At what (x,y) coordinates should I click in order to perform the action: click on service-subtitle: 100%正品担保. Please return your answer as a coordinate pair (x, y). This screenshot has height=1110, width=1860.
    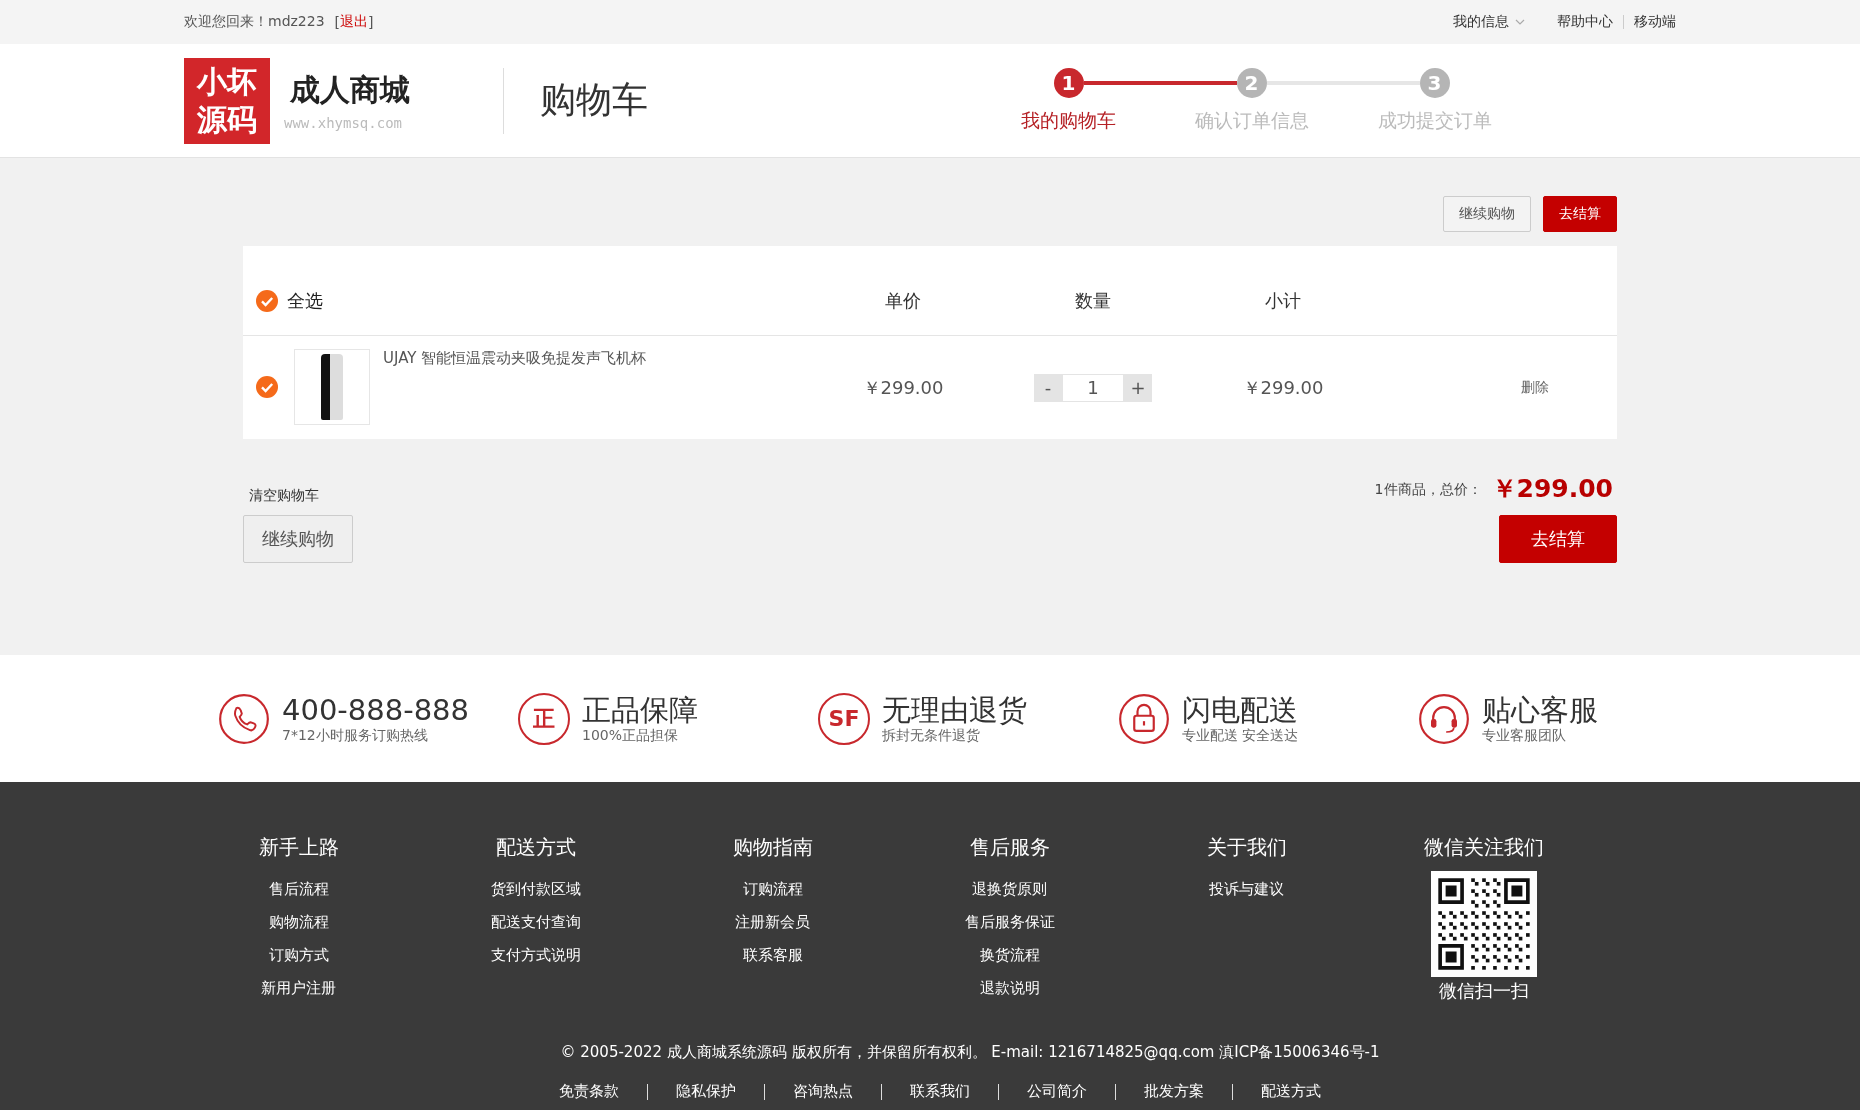
    Looking at the image, I should click on (631, 735).